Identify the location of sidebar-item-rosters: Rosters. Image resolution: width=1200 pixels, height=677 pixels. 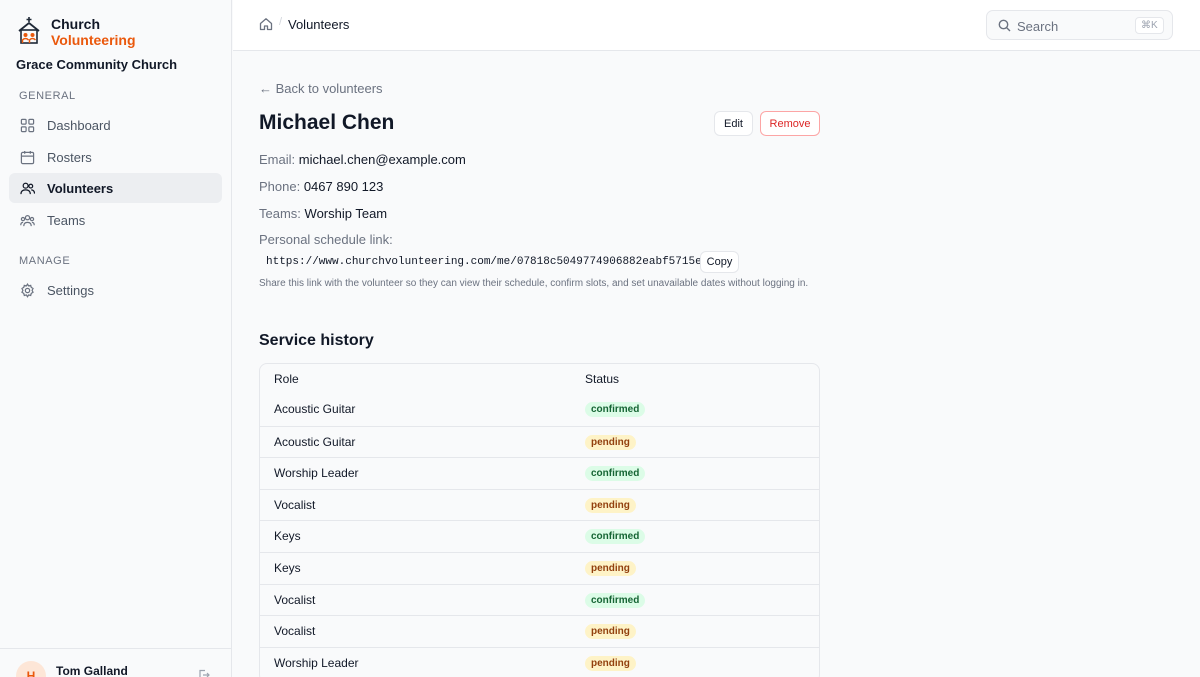
(115, 157).